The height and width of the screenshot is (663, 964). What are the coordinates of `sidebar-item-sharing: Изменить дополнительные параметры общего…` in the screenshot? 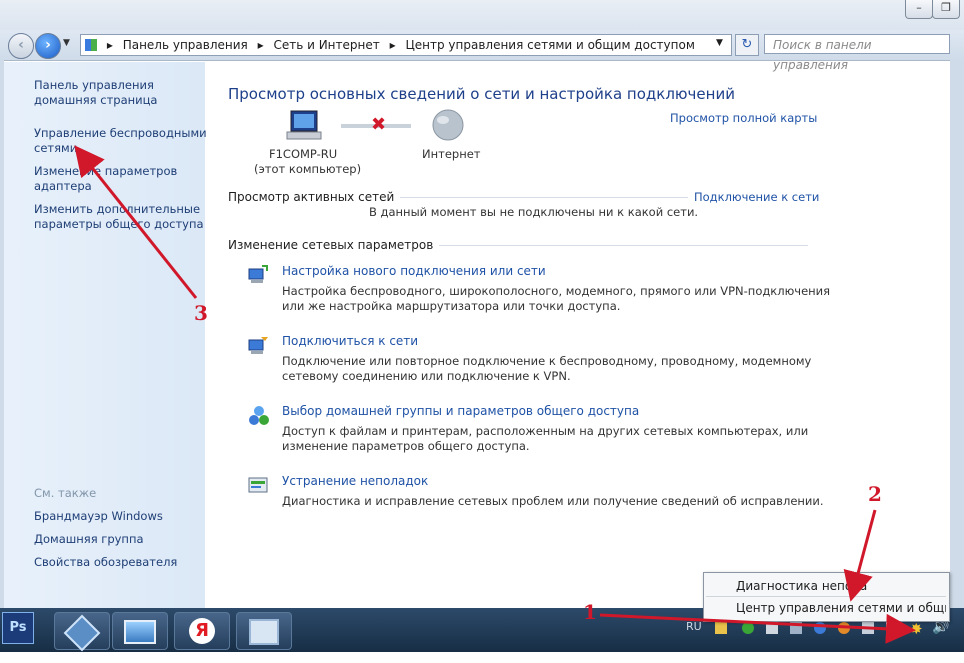 It's located at (119, 217).